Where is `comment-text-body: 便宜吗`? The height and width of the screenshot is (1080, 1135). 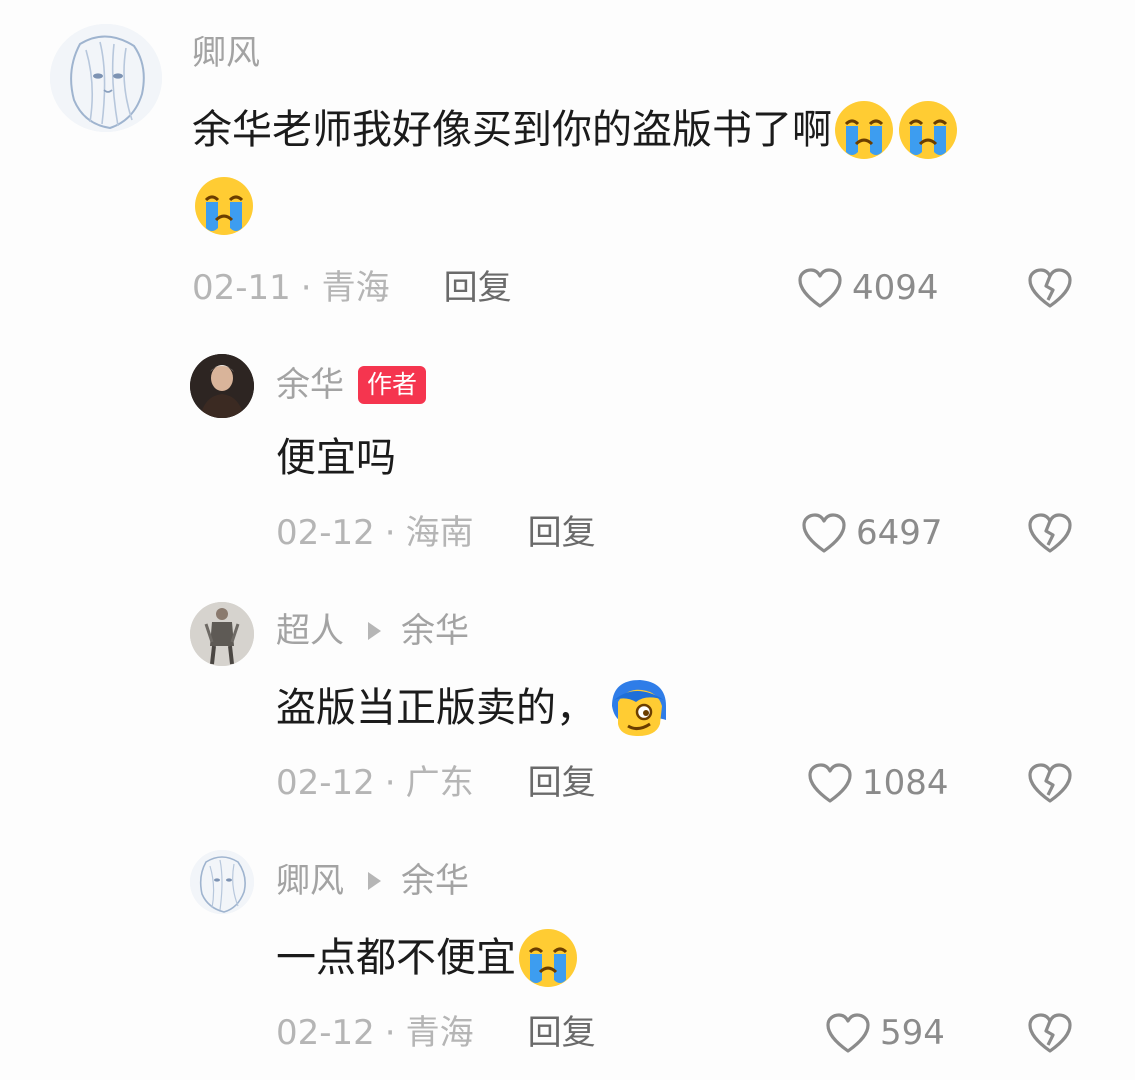 comment-text-body: 便宜吗 is located at coordinates (336, 458).